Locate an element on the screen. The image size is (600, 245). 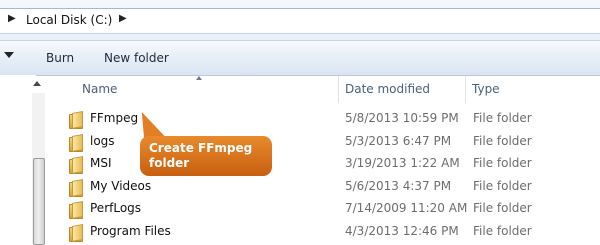
navigation-pane is located at coordinates (18, 159).